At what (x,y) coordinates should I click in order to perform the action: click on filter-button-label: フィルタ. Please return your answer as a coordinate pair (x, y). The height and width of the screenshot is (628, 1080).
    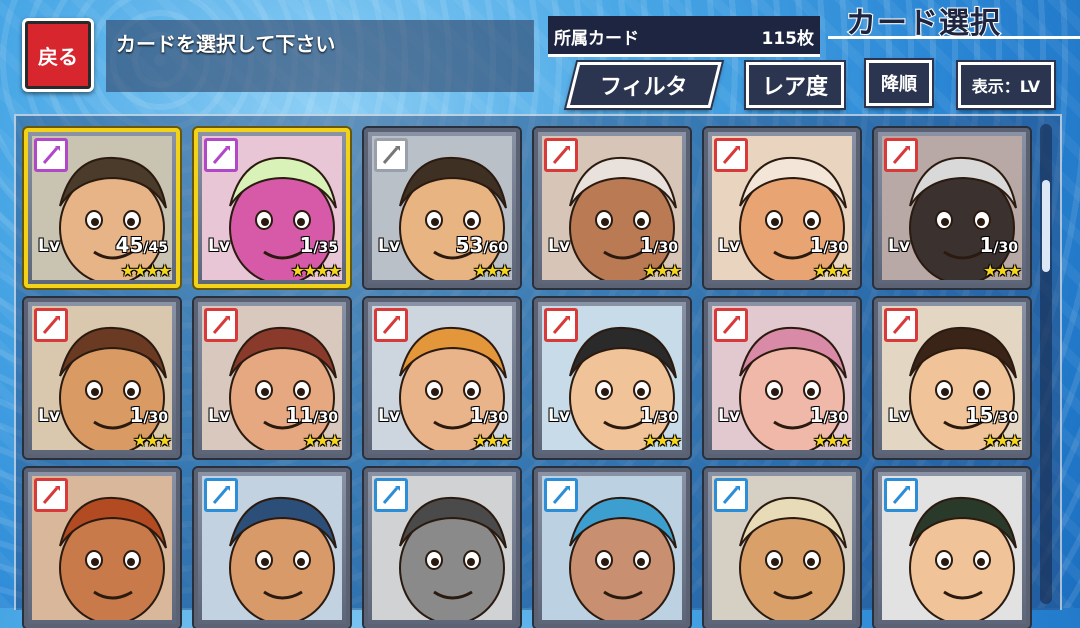
    Looking at the image, I should click on (644, 87).